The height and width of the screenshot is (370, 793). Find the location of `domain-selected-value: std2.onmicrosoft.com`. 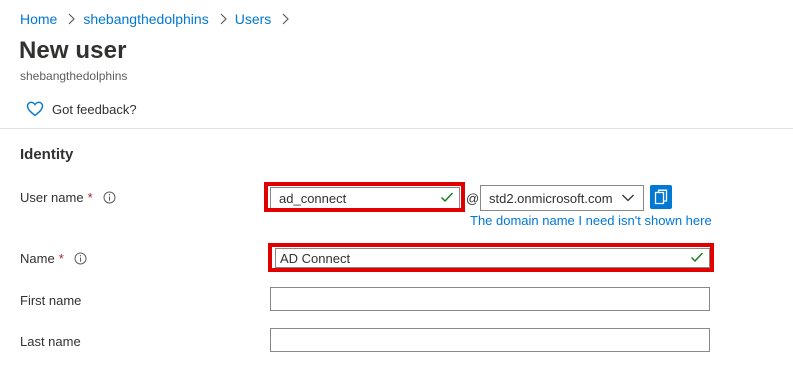

domain-selected-value: std2.onmicrosoft.com is located at coordinates (551, 198).